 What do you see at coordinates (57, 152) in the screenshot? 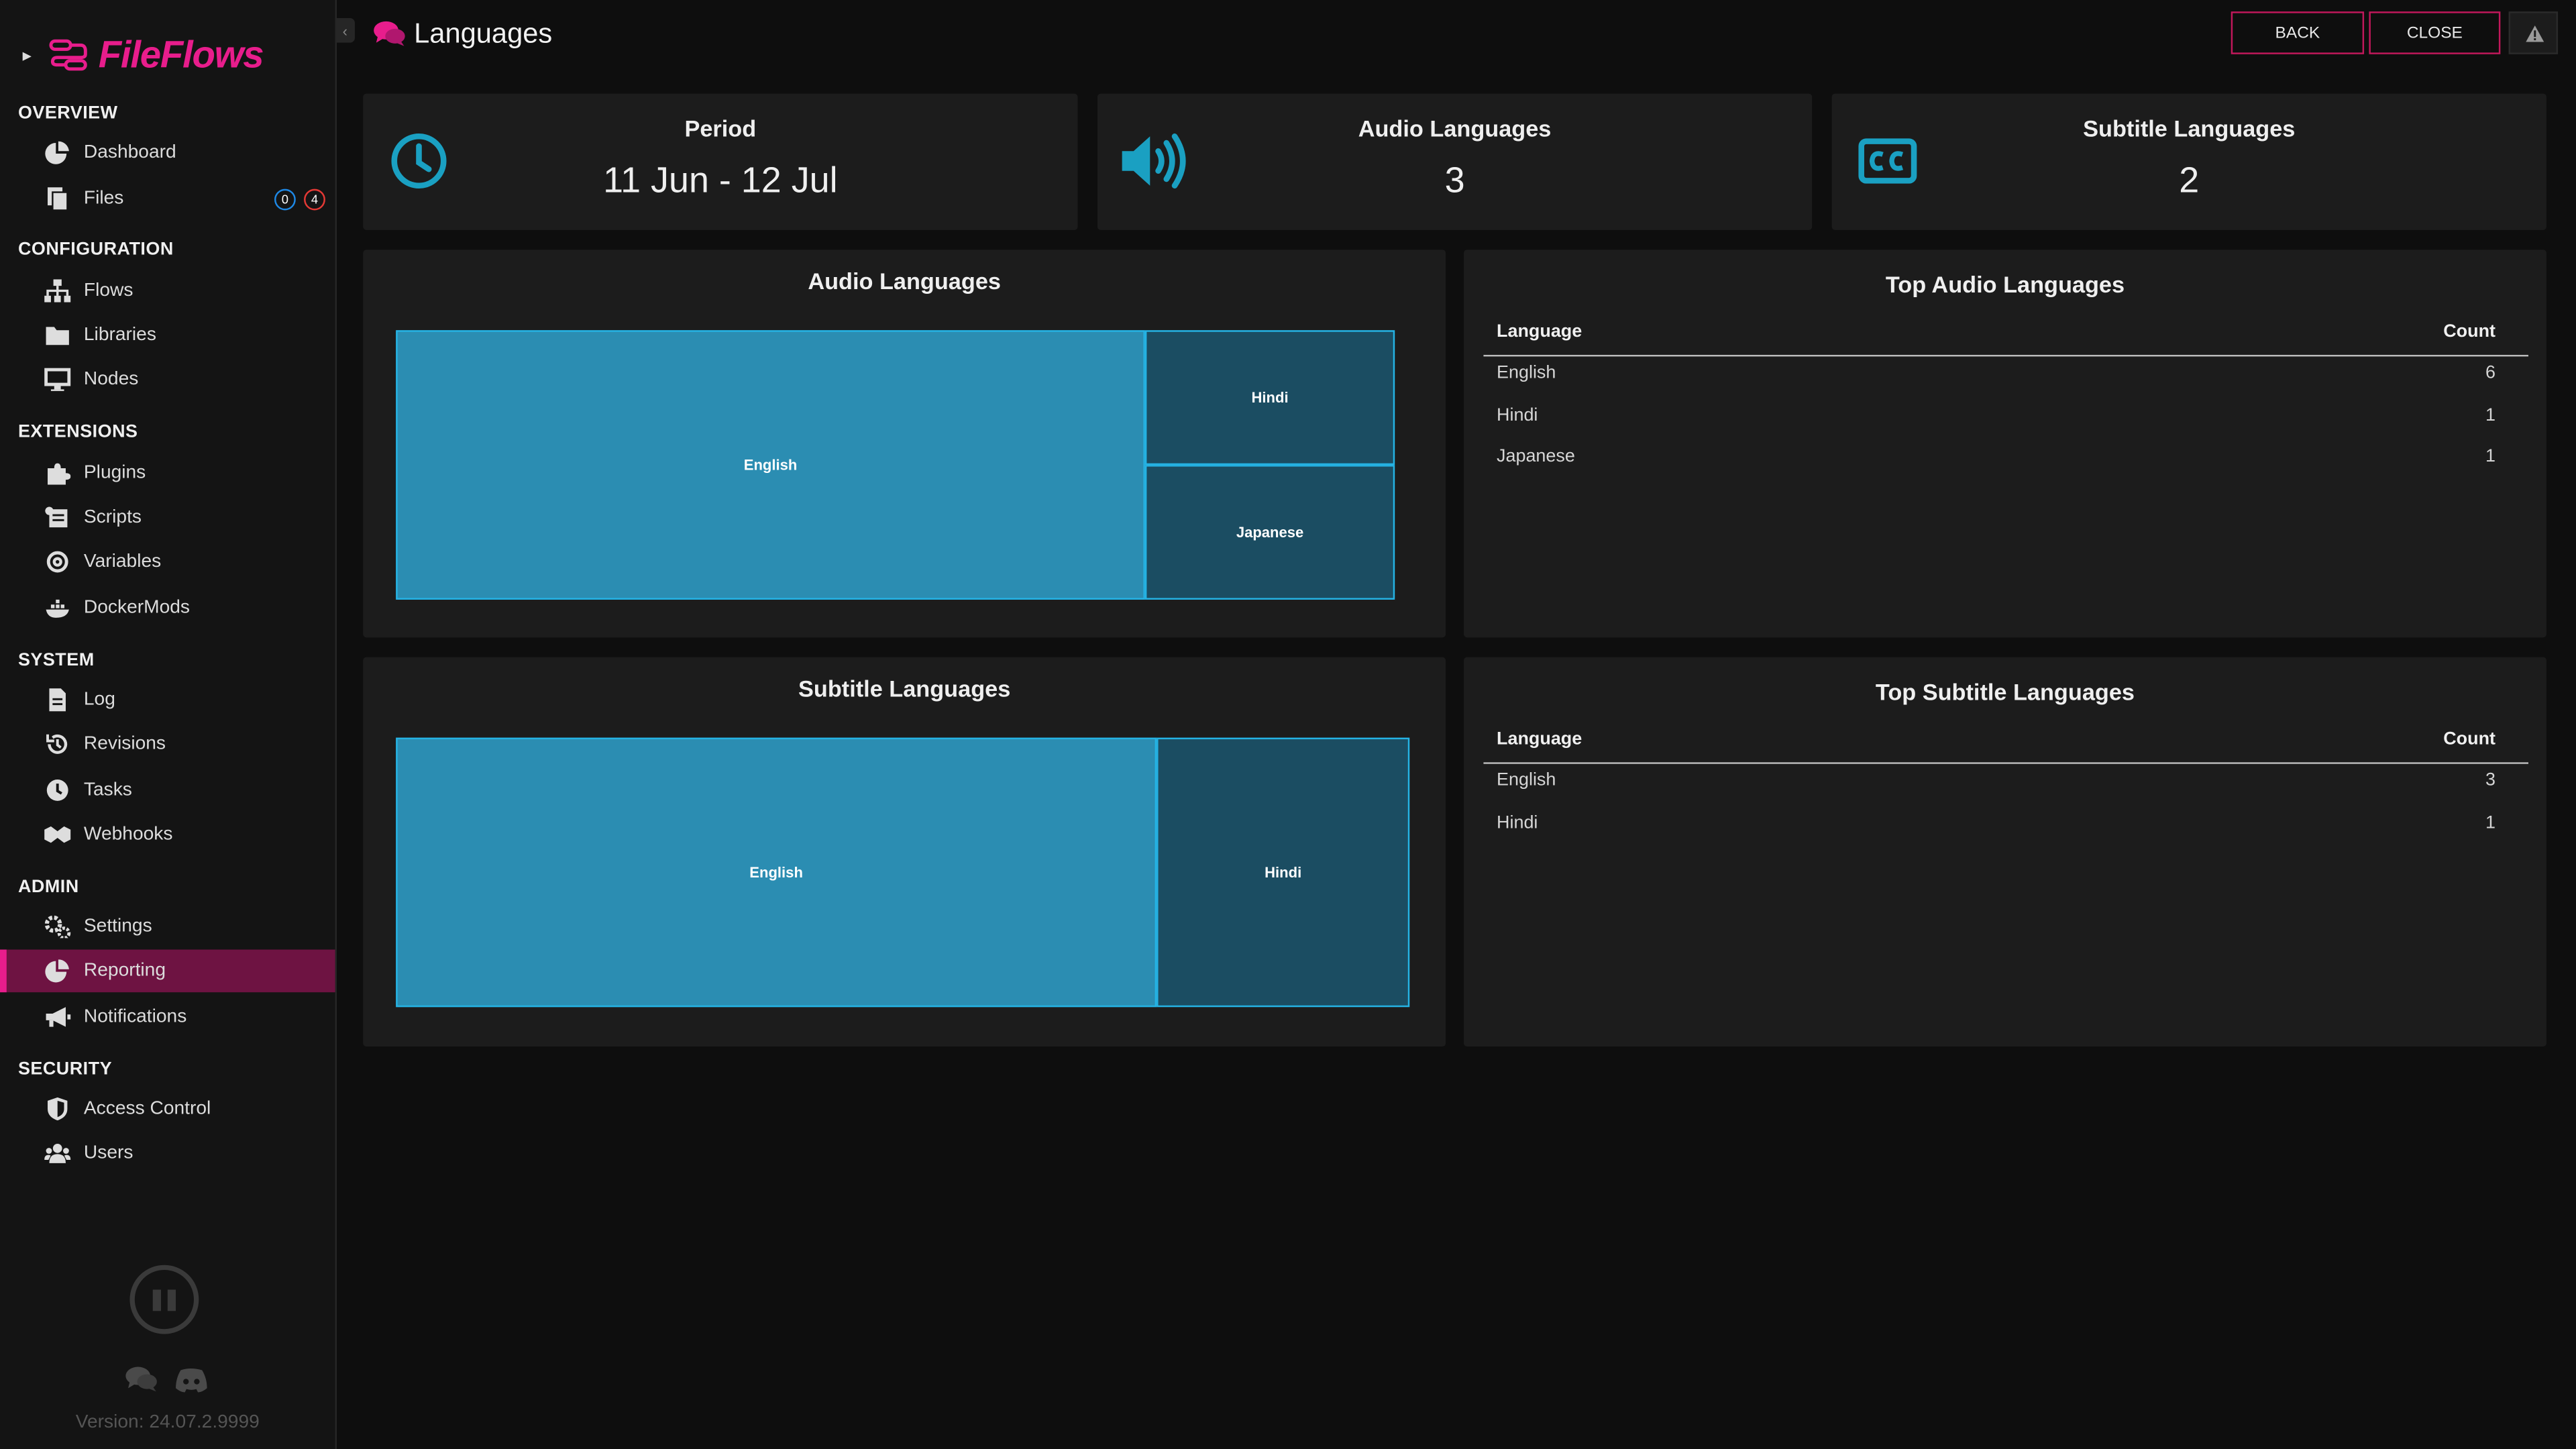
I see `pie-chart-icon` at bounding box center [57, 152].